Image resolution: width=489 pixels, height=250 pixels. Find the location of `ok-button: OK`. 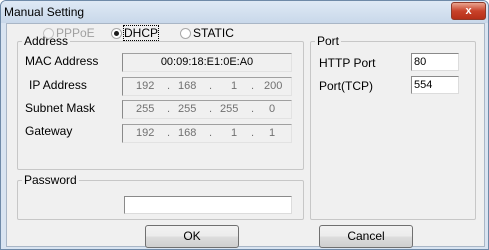

ok-button: OK is located at coordinates (192, 236).